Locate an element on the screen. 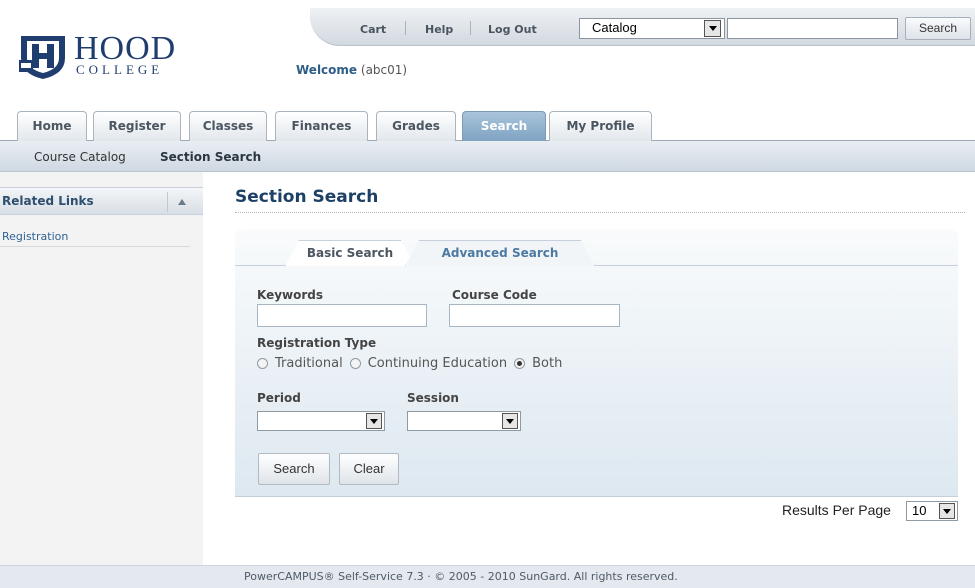 The image size is (975, 588). sidebar-link-registration: Registration is located at coordinates (35, 236).